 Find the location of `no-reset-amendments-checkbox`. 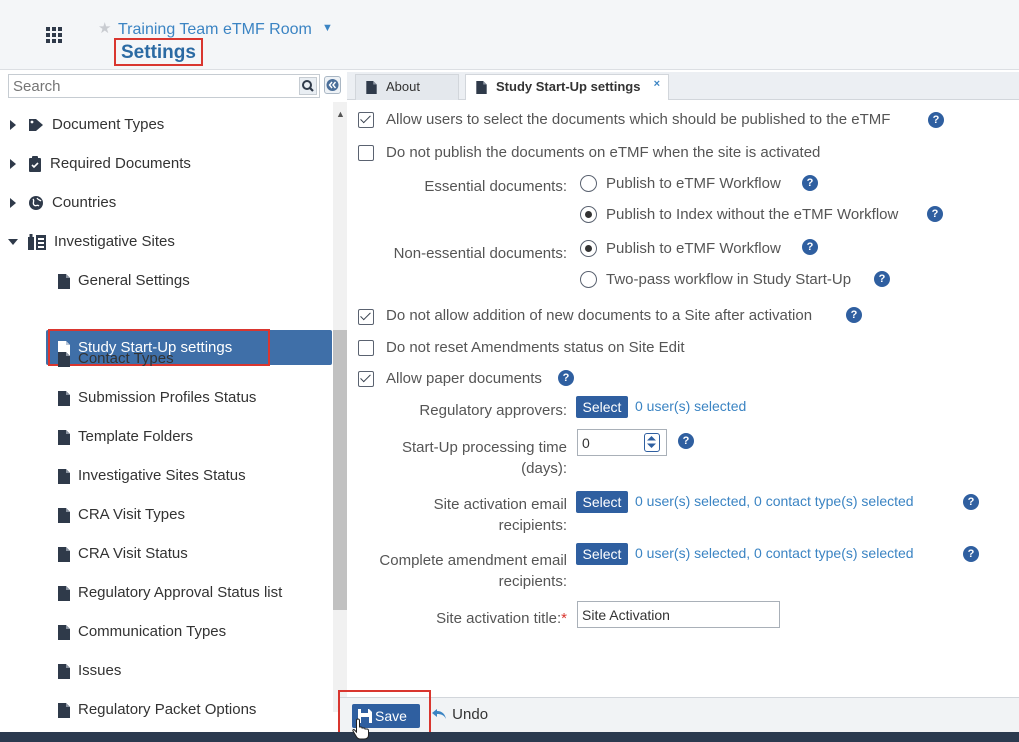

no-reset-amendments-checkbox is located at coordinates (366, 348).